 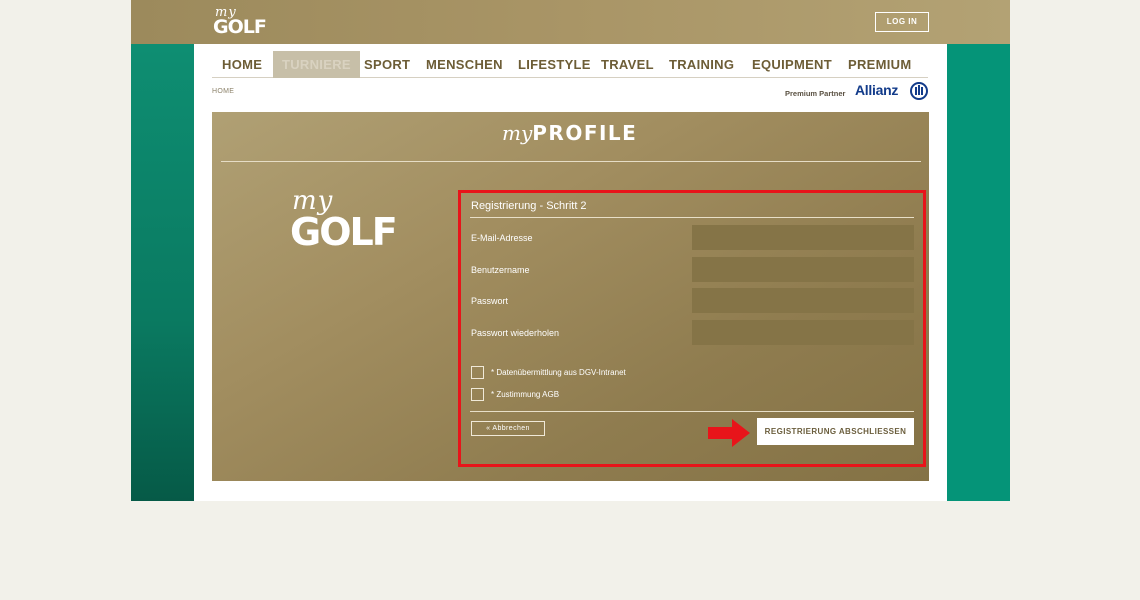 I want to click on left-green-panel, so click(x=162, y=272).